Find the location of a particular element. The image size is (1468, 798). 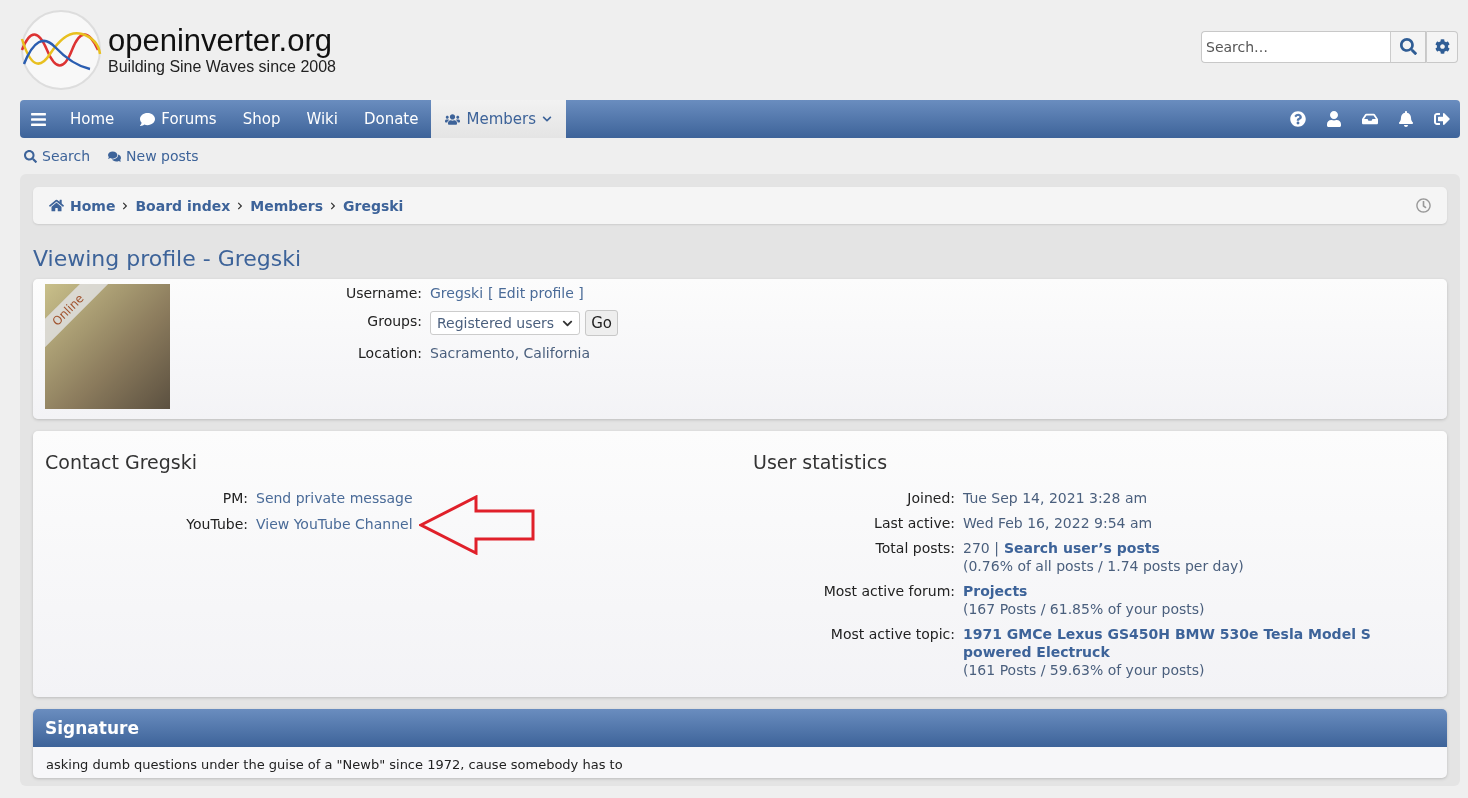

username-link: Gregski is located at coordinates (457, 293).